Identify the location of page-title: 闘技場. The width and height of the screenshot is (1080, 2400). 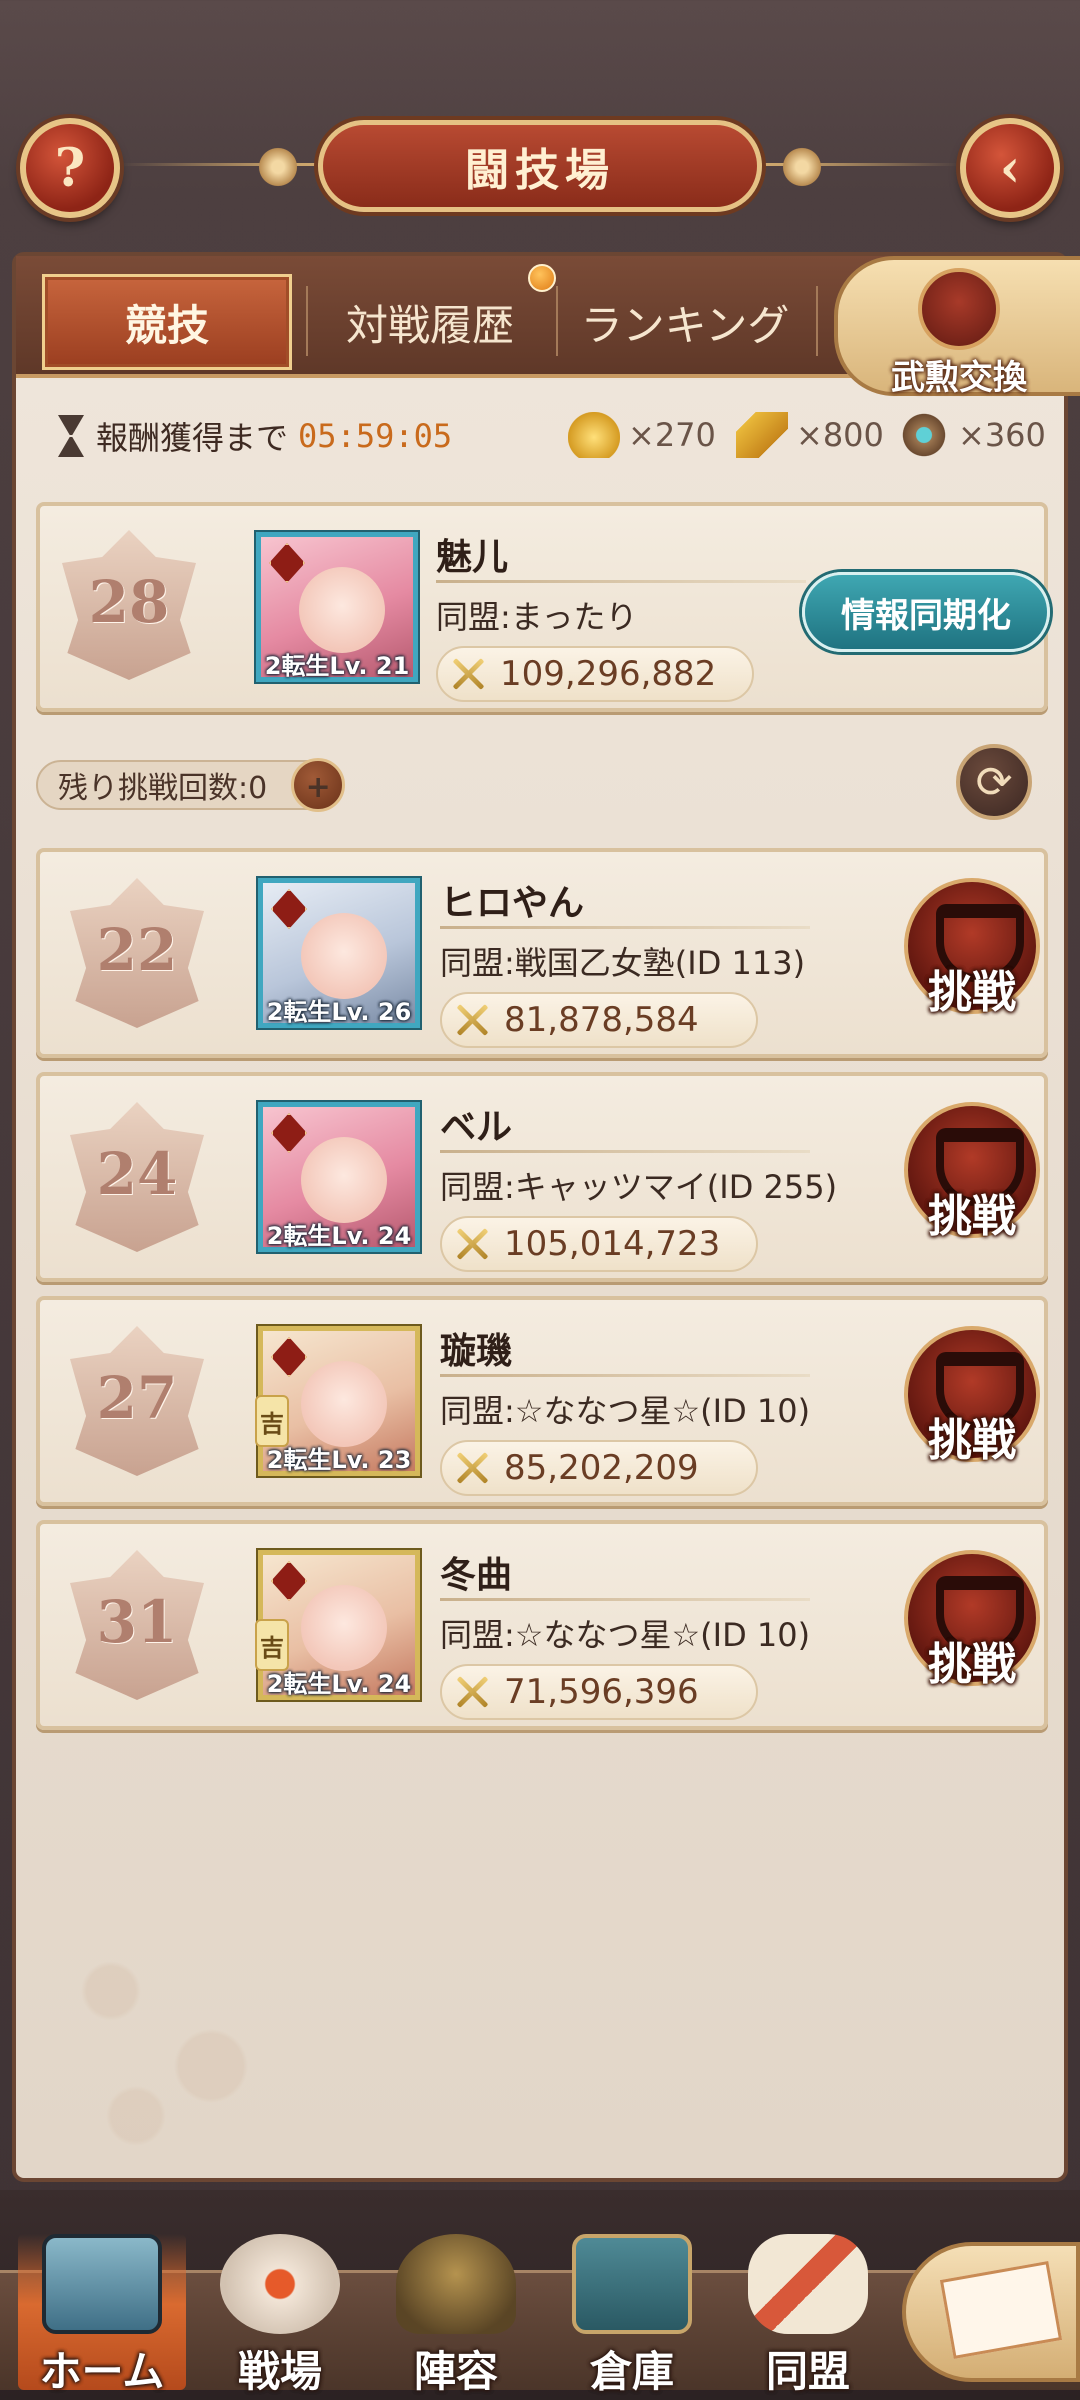
(540, 170).